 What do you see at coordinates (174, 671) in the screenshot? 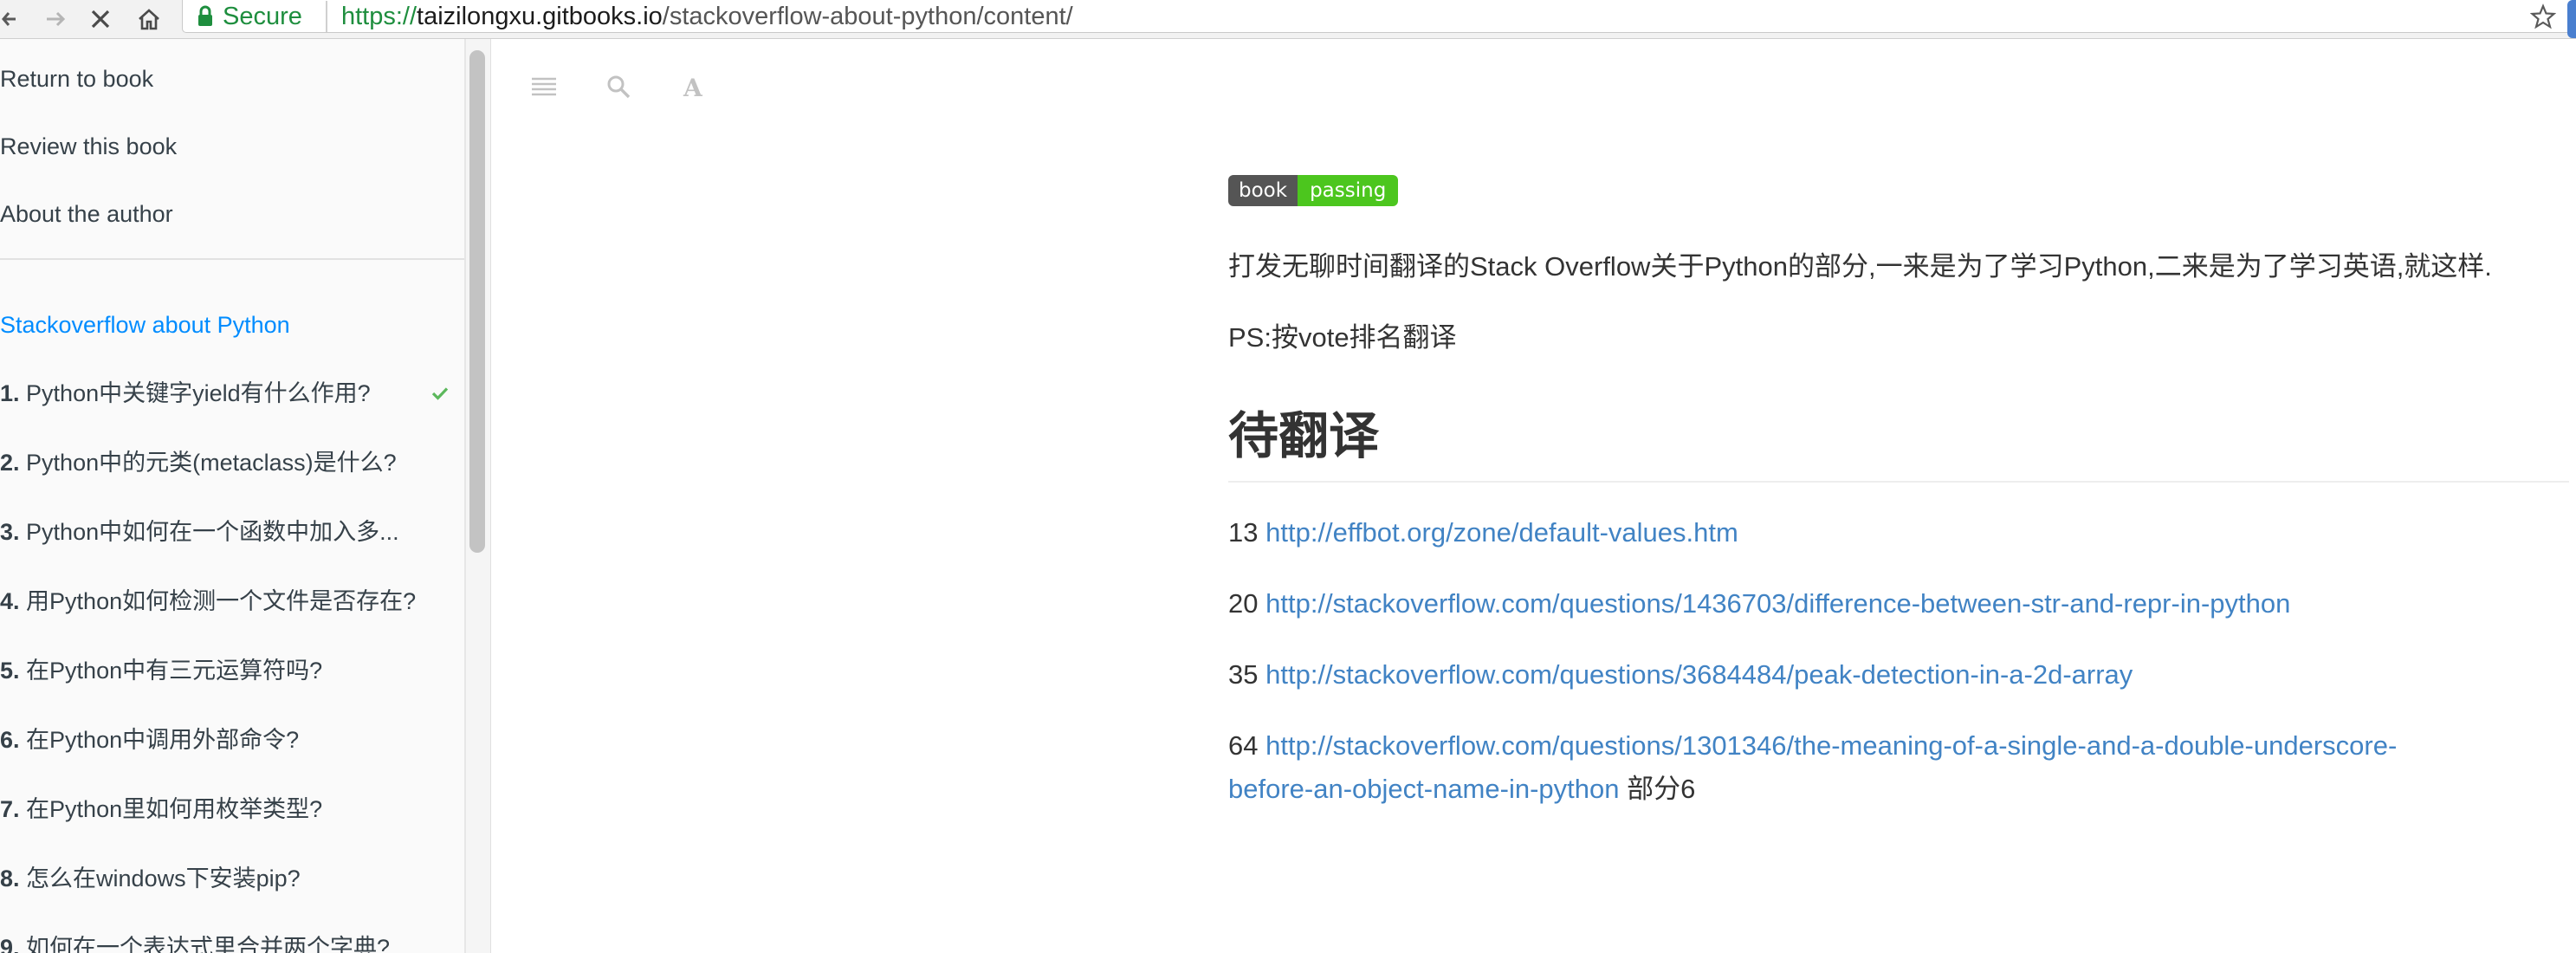
I see `sidebar-item-label: 在Python中有三元运算符吗?` at bounding box center [174, 671].